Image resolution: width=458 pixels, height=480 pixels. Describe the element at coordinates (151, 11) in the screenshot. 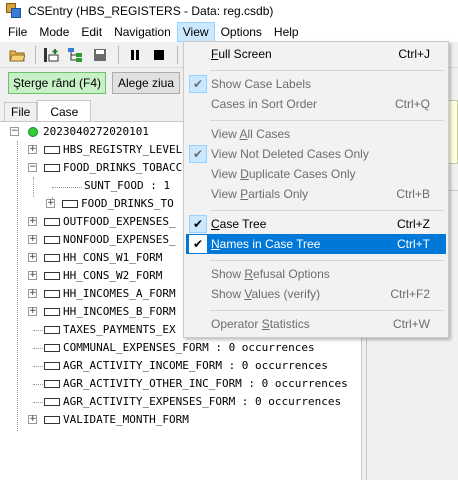

I see `window-title: CSEntry (HBS_REGISTERS - Data: reg.csdb)` at that location.